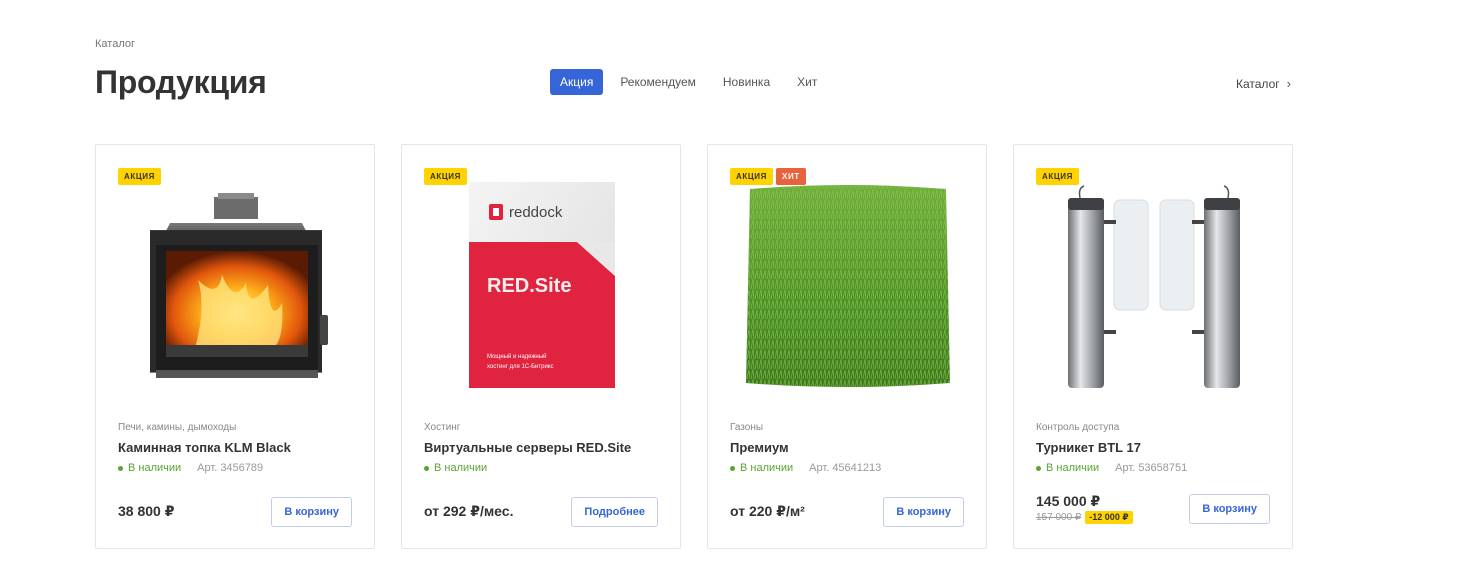  What do you see at coordinates (746, 82) in the screenshot?
I see `tab-new: Новинка` at bounding box center [746, 82].